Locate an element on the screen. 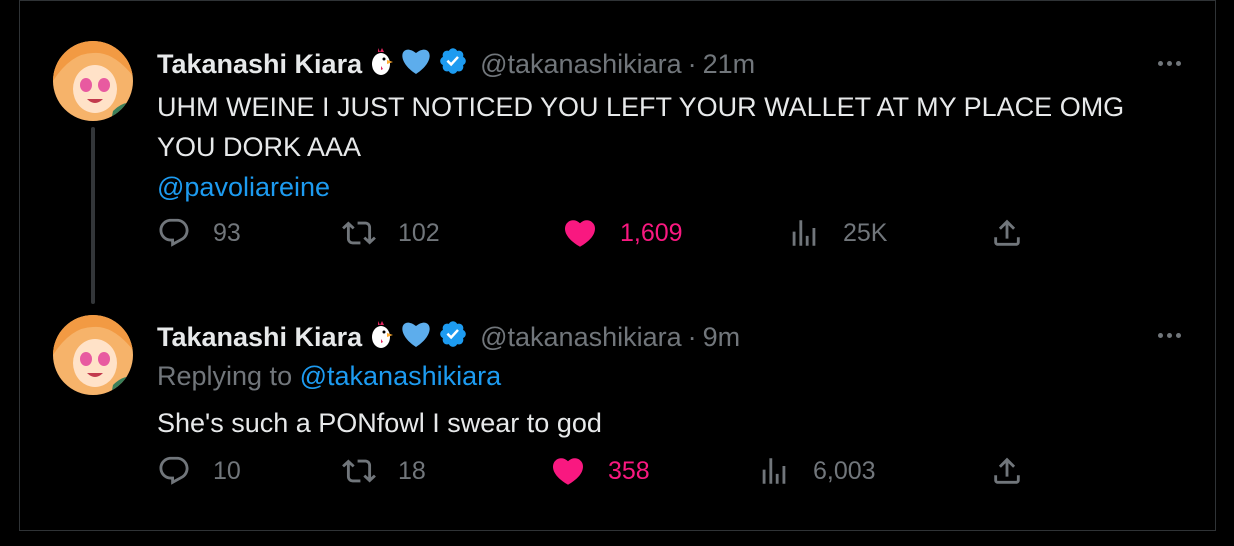 The image size is (1234, 546). tweet-header: Takanashi Kiara @takanashikiara · 21m is located at coordinates (456, 64).